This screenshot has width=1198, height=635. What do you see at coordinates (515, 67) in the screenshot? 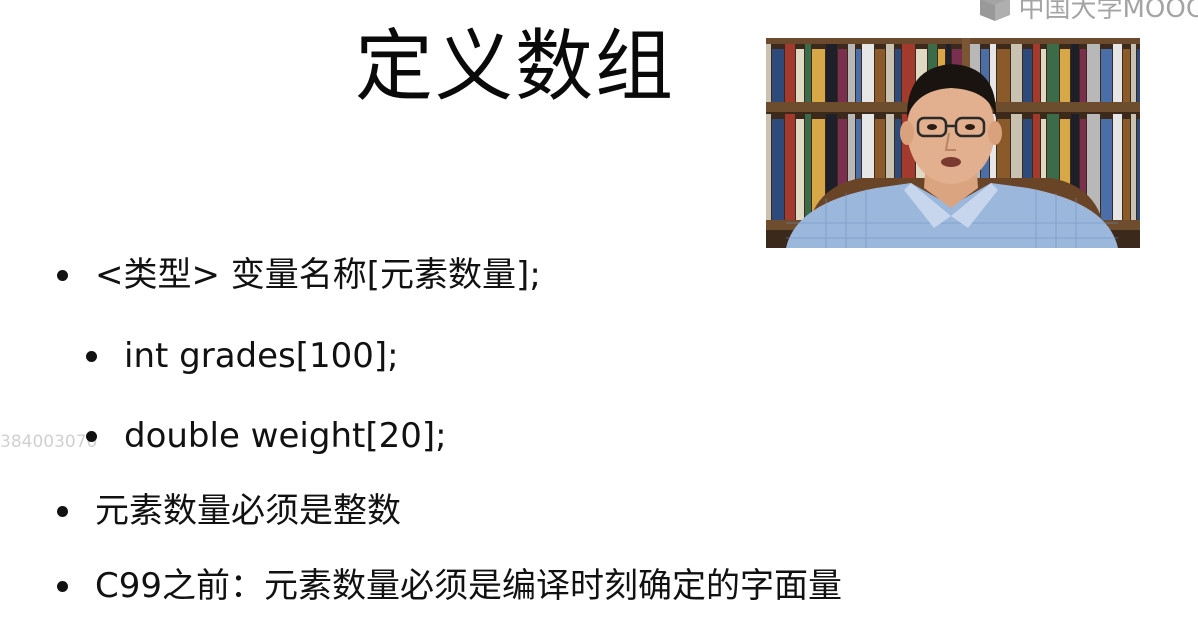
I see `slide-title: 定义数组` at bounding box center [515, 67].